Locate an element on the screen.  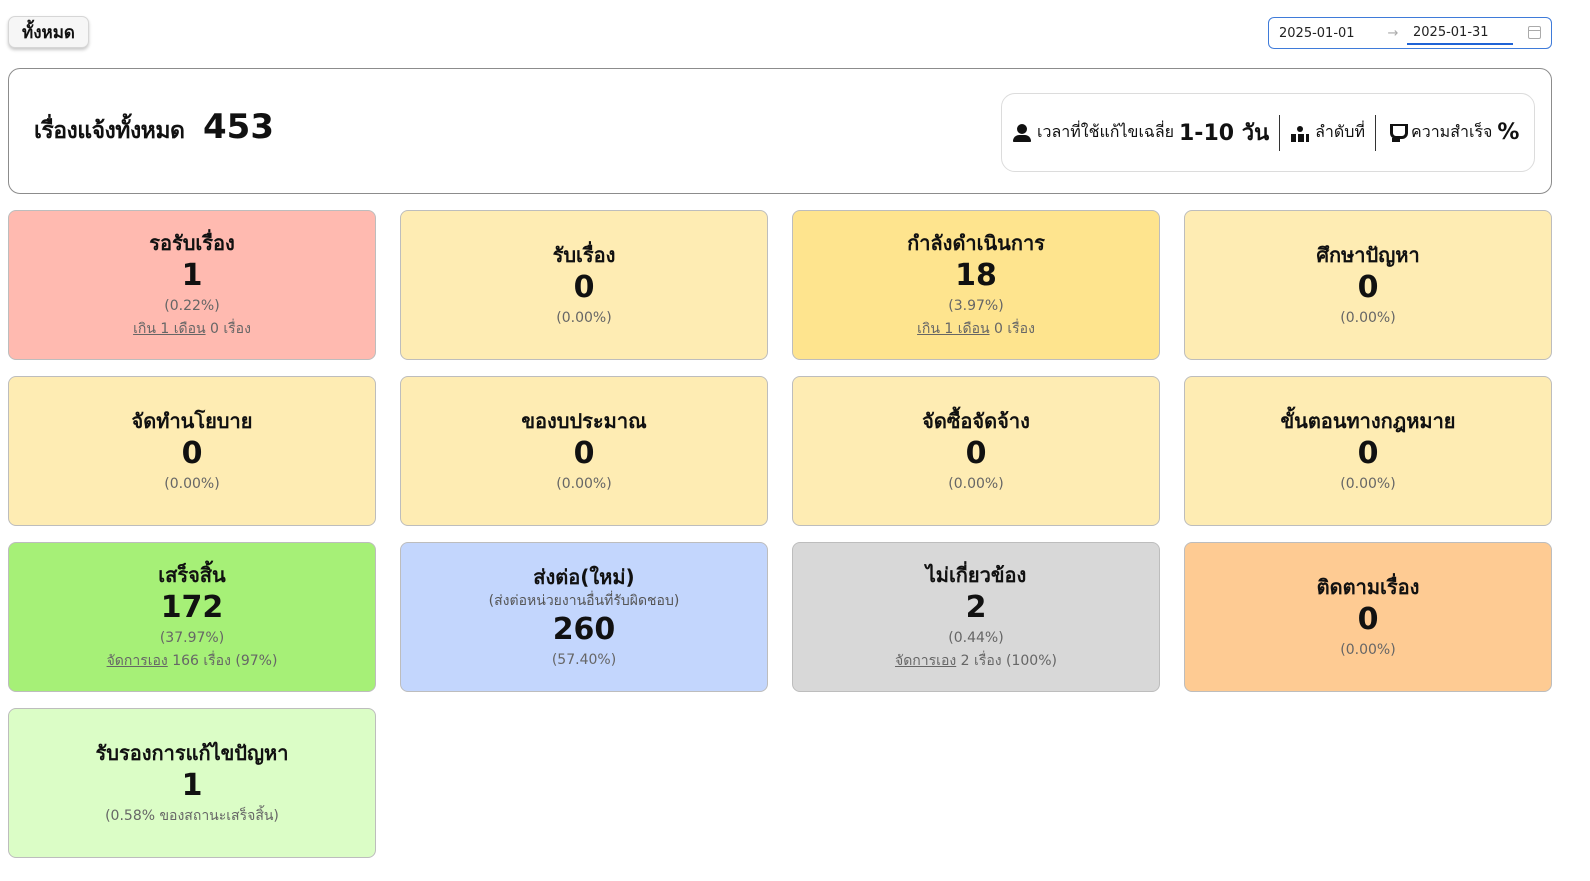
end-date-input: 2025-01-31 is located at coordinates (1460, 33).